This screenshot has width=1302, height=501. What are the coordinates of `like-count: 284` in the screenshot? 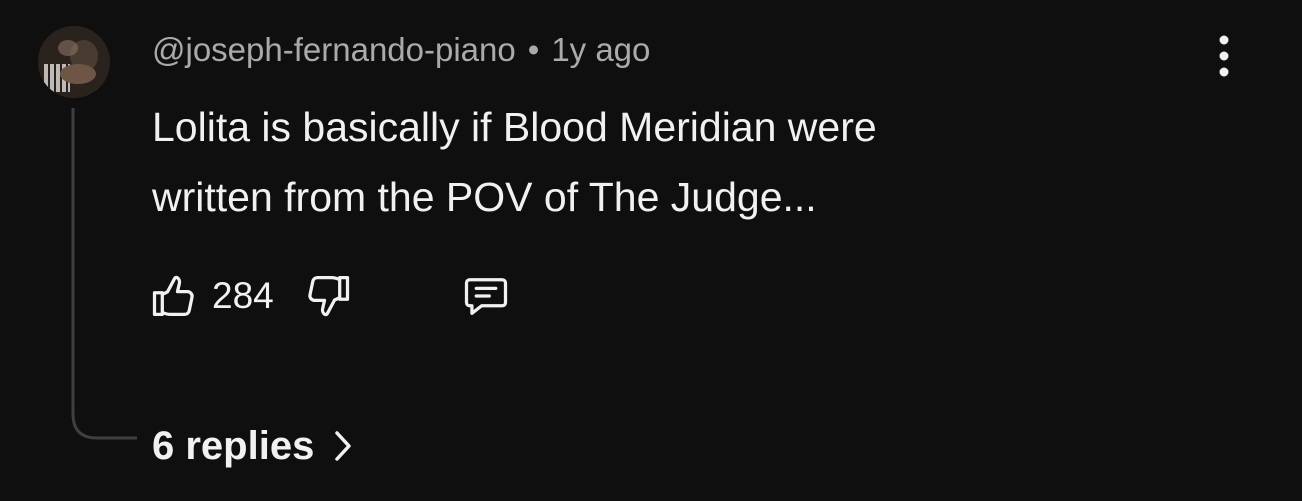 It's located at (243, 295).